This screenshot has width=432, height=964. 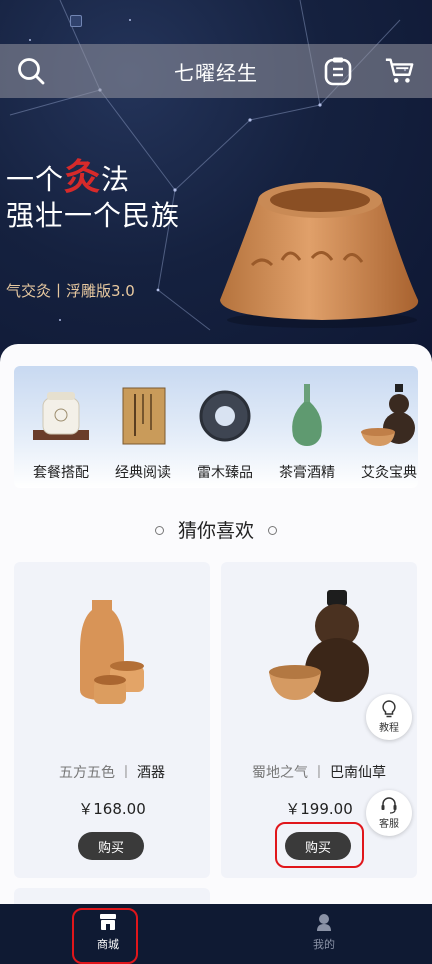 What do you see at coordinates (319, 646) in the screenshot?
I see `herb-bottle-image` at bounding box center [319, 646].